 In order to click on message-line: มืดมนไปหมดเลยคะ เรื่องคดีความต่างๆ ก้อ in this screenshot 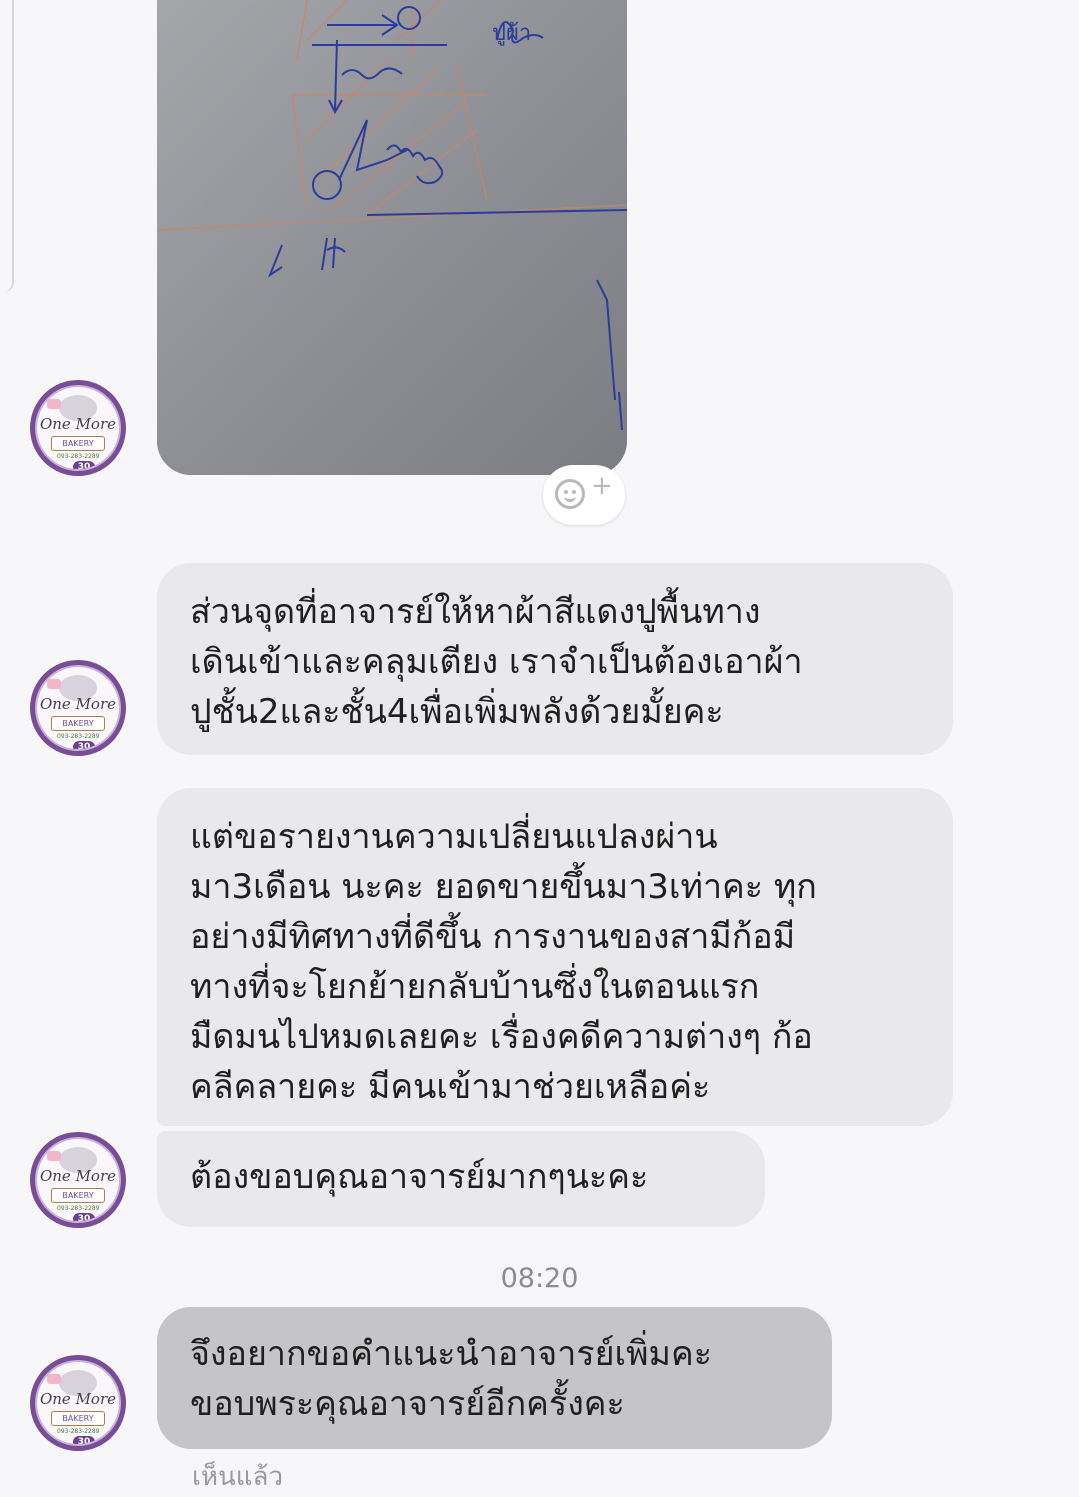, I will do `click(501, 1037)`.